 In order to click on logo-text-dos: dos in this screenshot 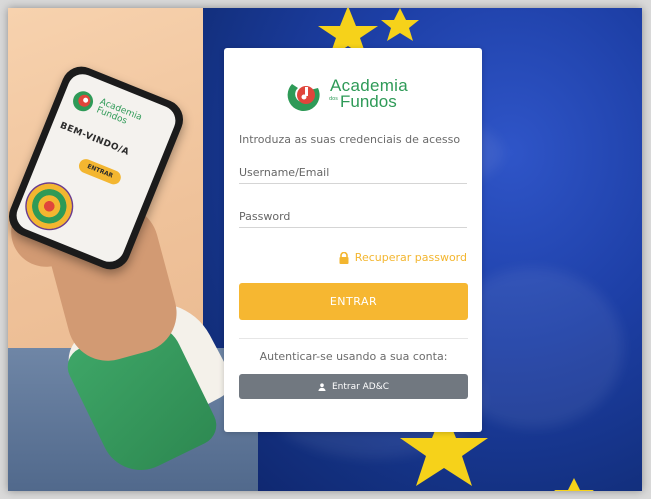, I will do `click(333, 99)`.